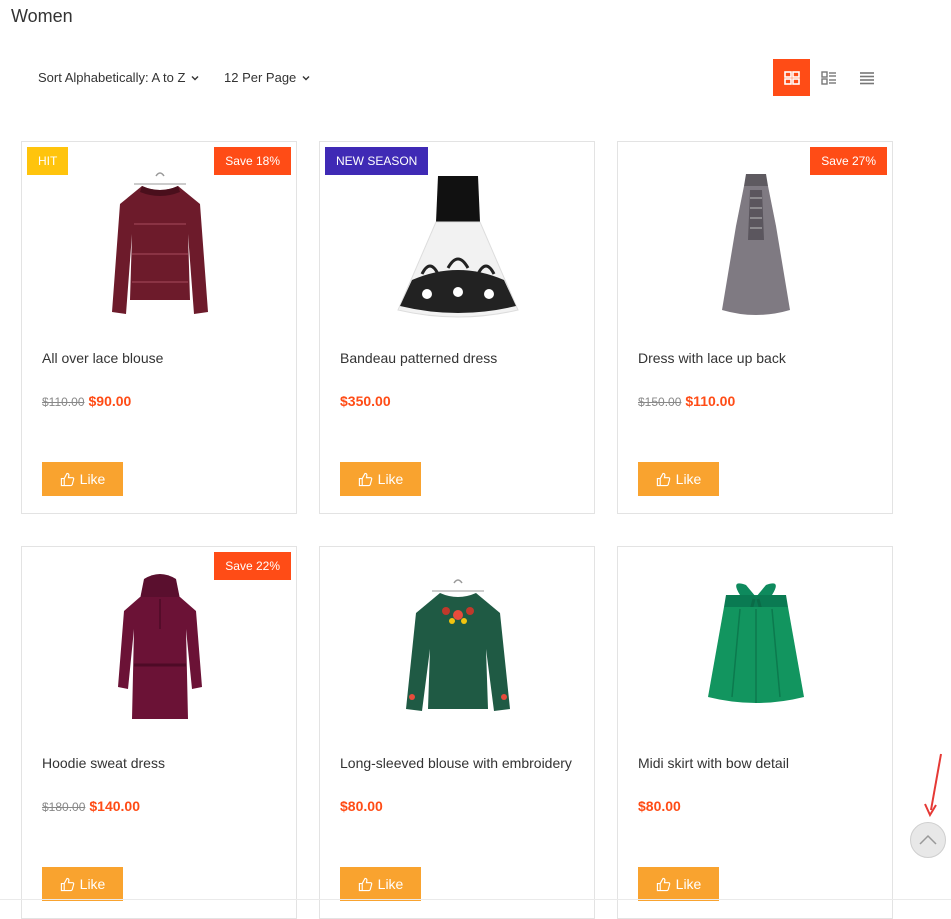 The image size is (951, 919). Describe the element at coordinates (458, 358) in the screenshot. I see `product-name: Bandeau patterned dress` at that location.